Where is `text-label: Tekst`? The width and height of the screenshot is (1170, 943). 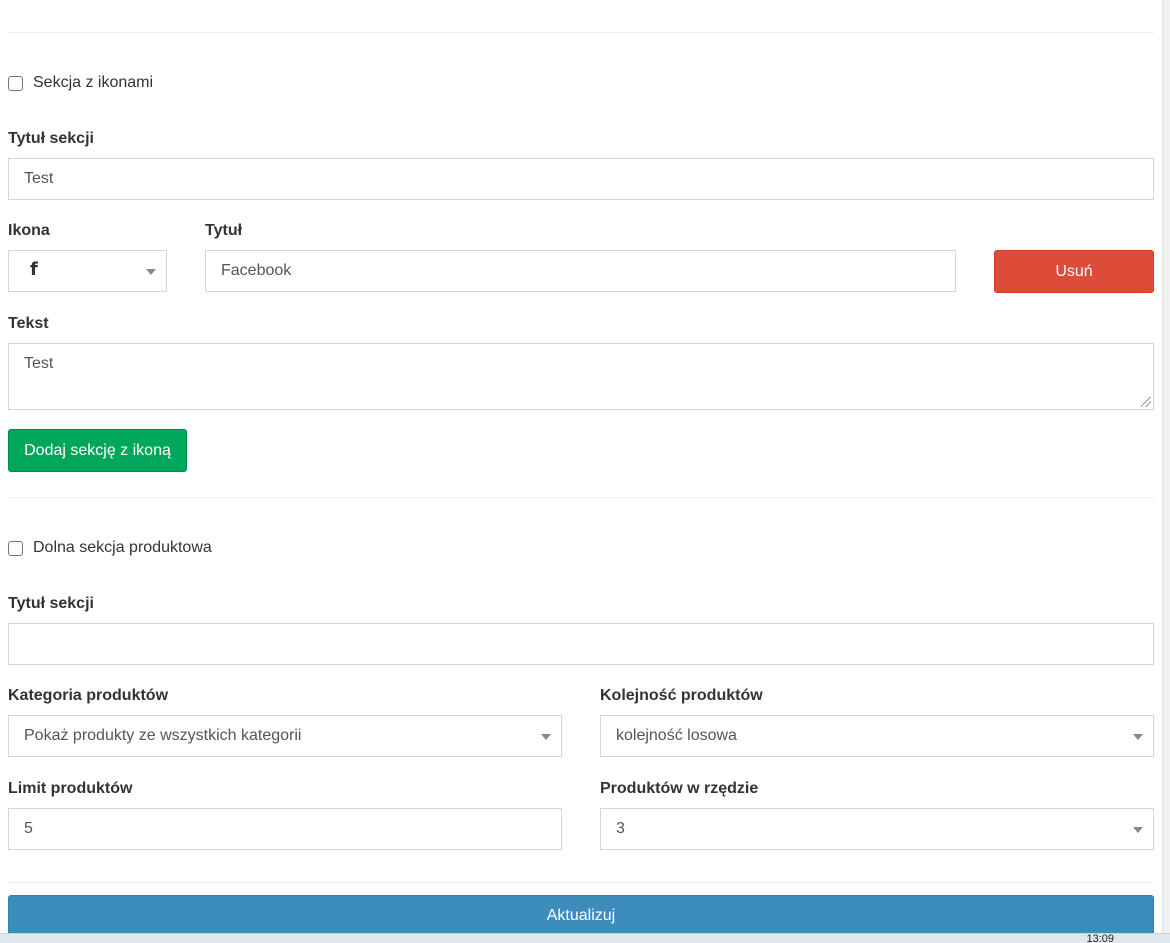 text-label: Tekst is located at coordinates (28, 323).